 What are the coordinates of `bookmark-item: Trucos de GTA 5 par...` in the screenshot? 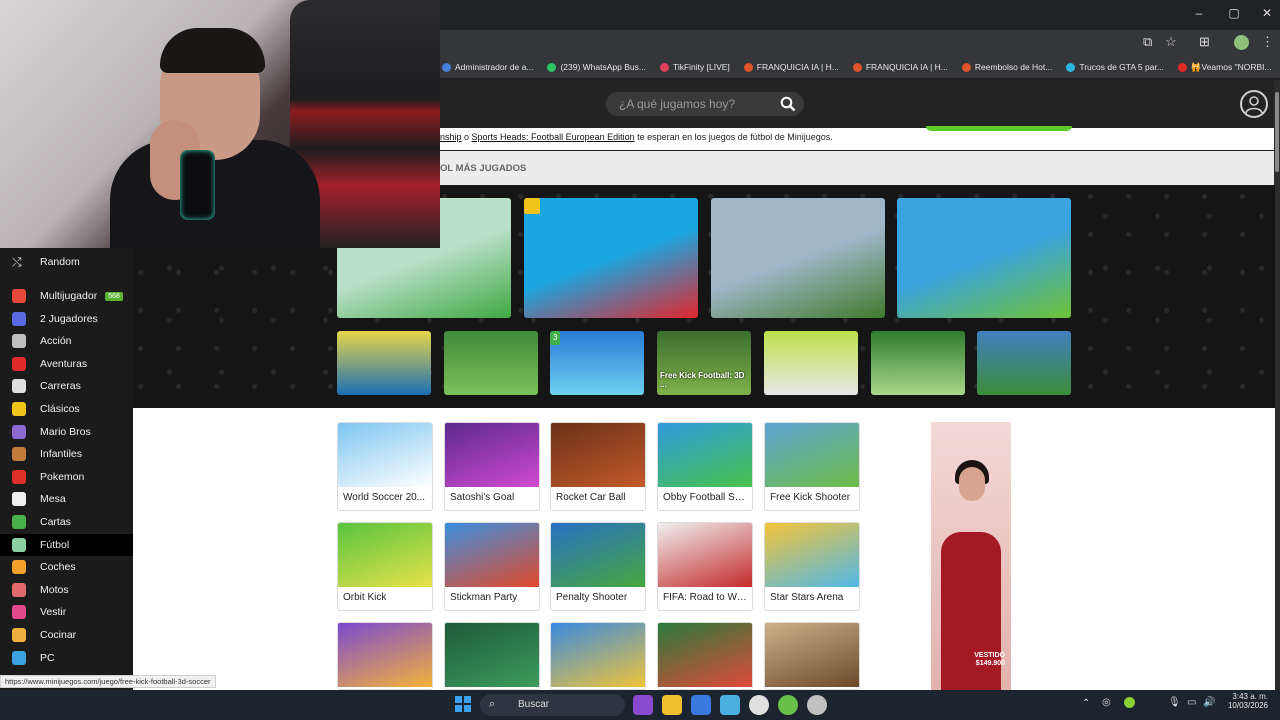 It's located at (1115, 67).